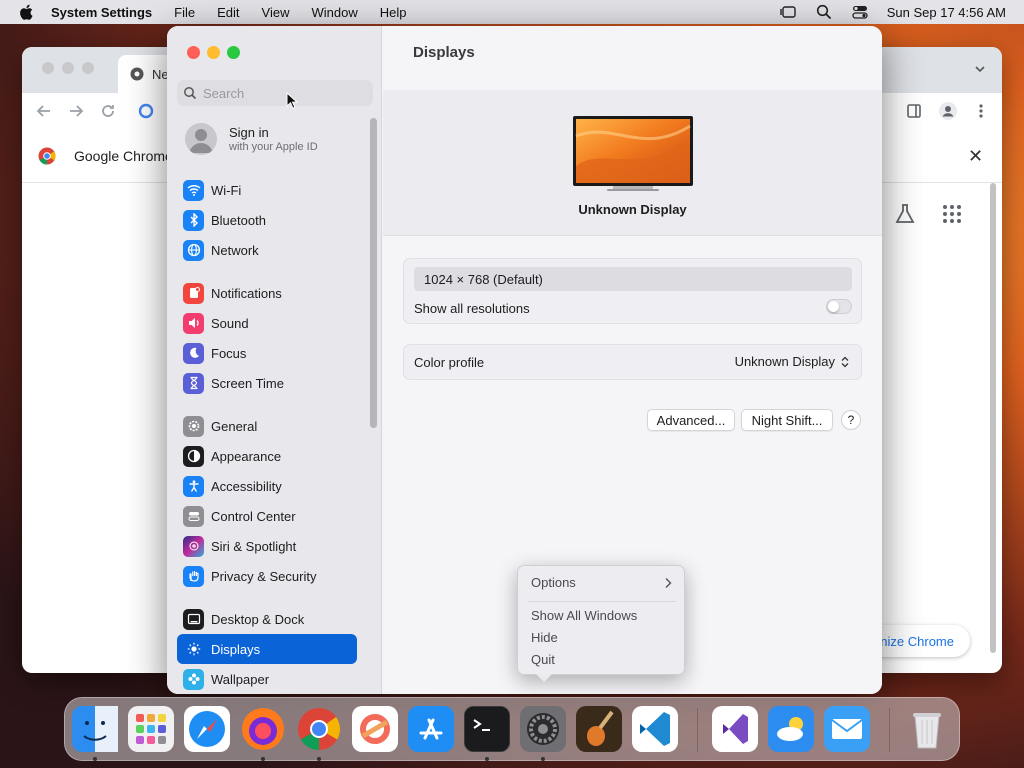 The width and height of the screenshot is (1024, 768). Describe the element at coordinates (267, 353) in the screenshot. I see `sidebar-item-focus: Focus` at that location.